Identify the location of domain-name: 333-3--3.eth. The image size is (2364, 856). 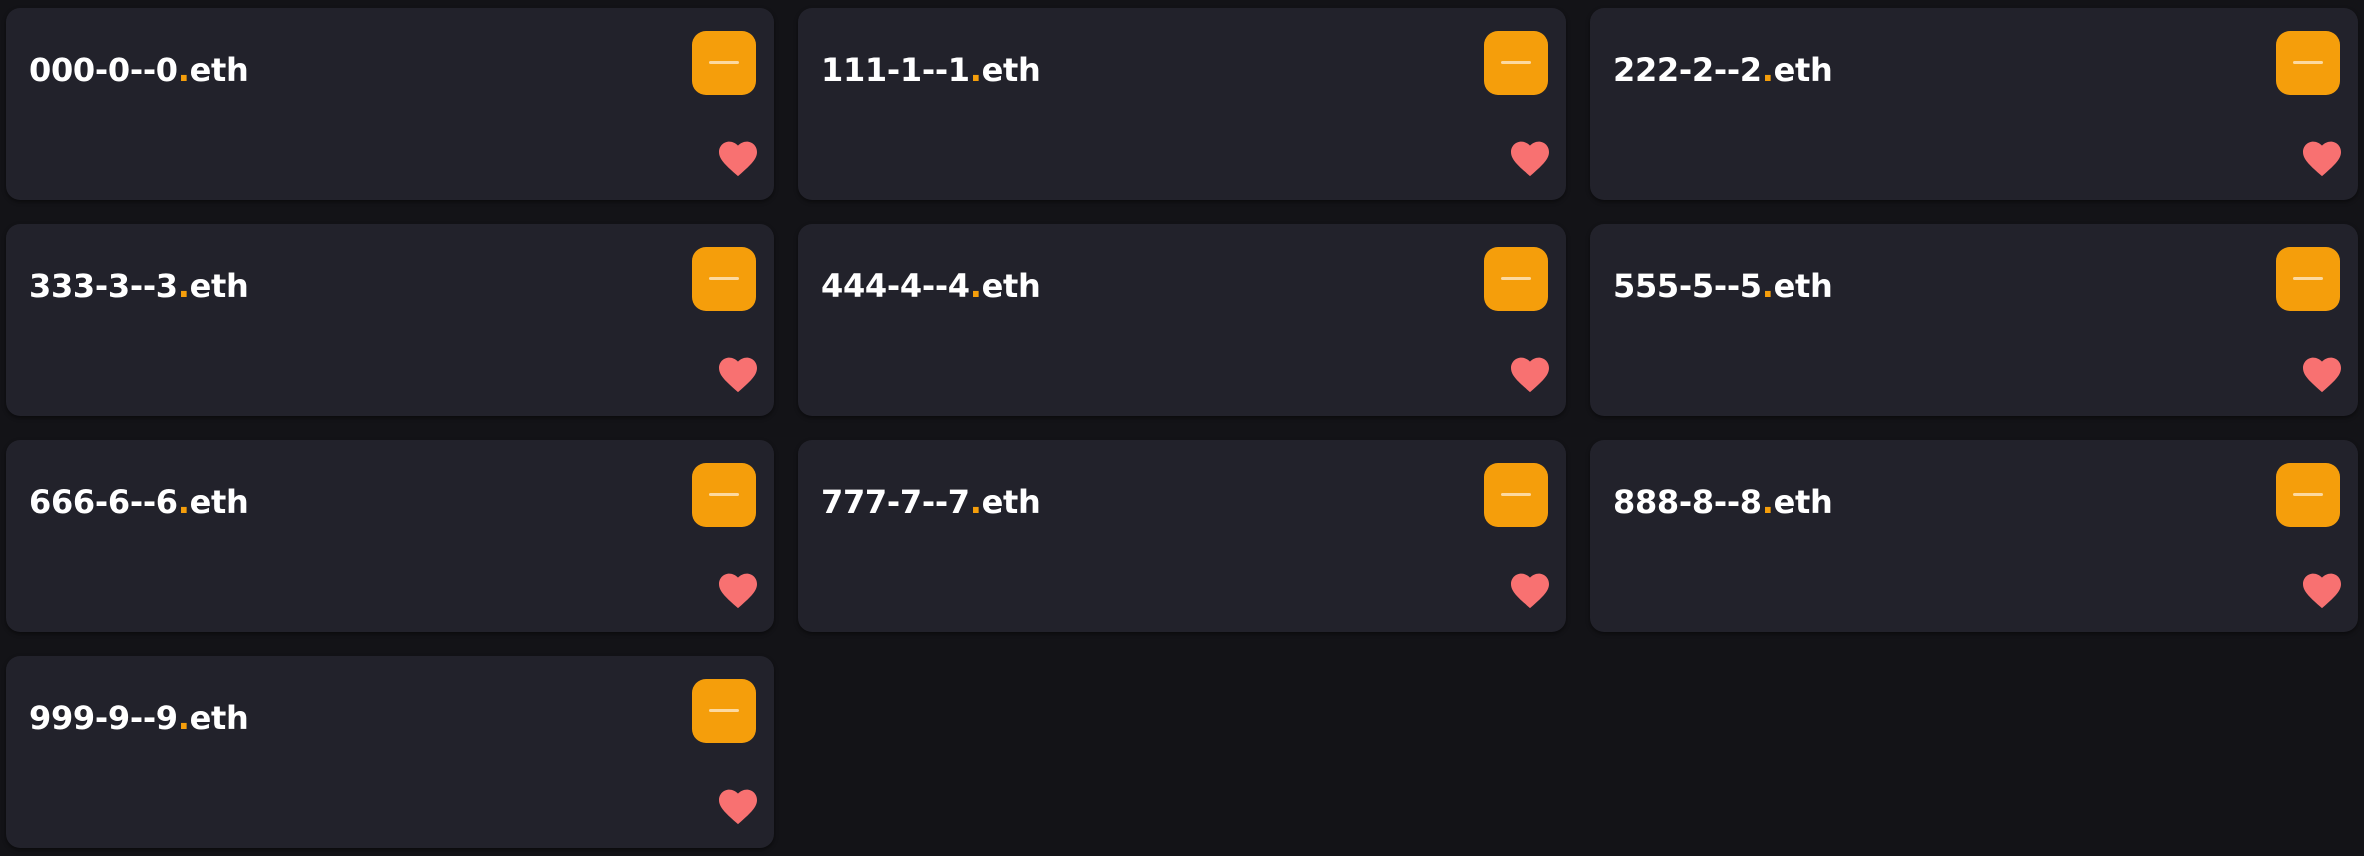
(139, 286).